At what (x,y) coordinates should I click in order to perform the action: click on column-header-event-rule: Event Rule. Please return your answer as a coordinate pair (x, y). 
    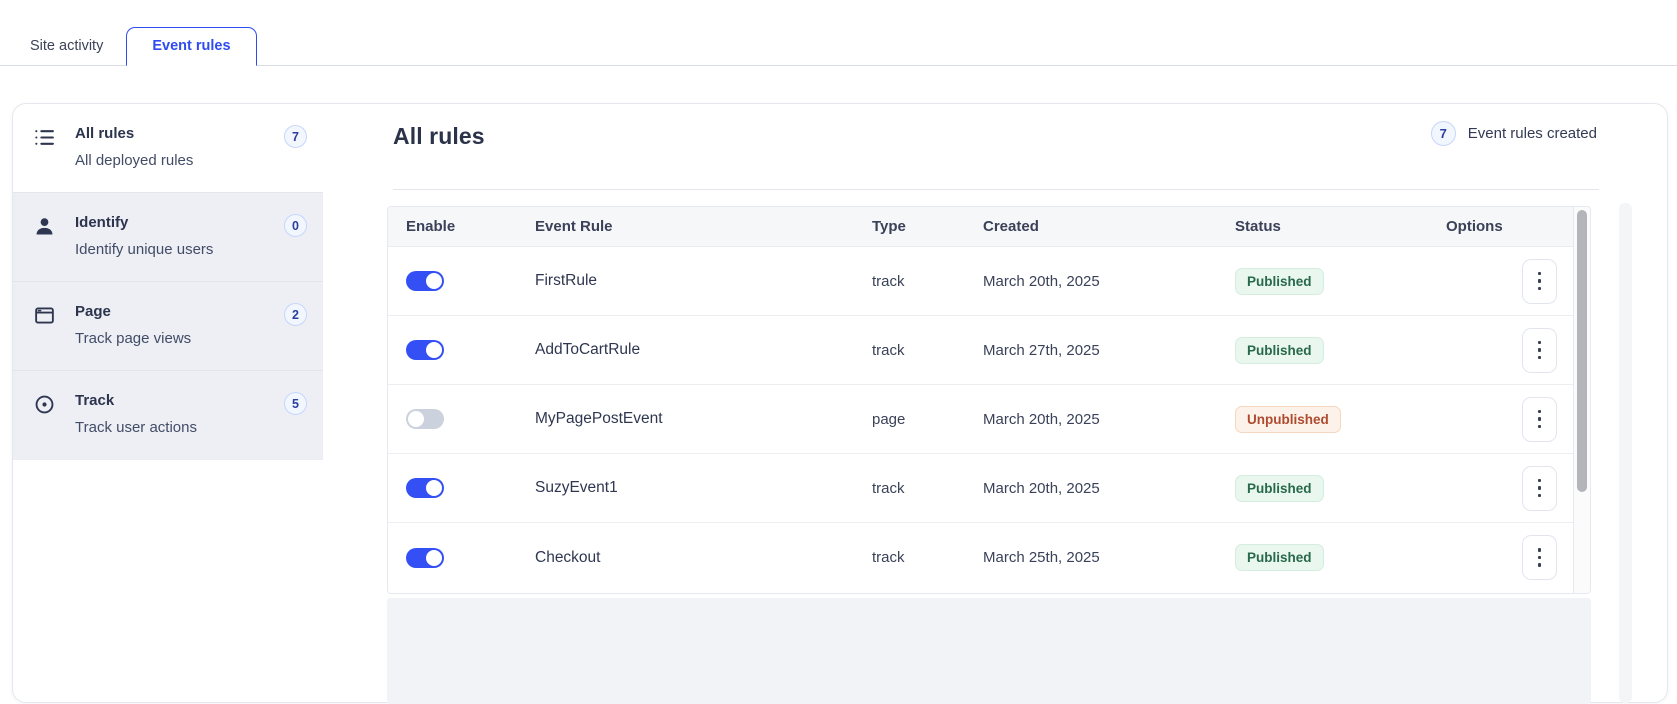
    Looking at the image, I should click on (574, 226).